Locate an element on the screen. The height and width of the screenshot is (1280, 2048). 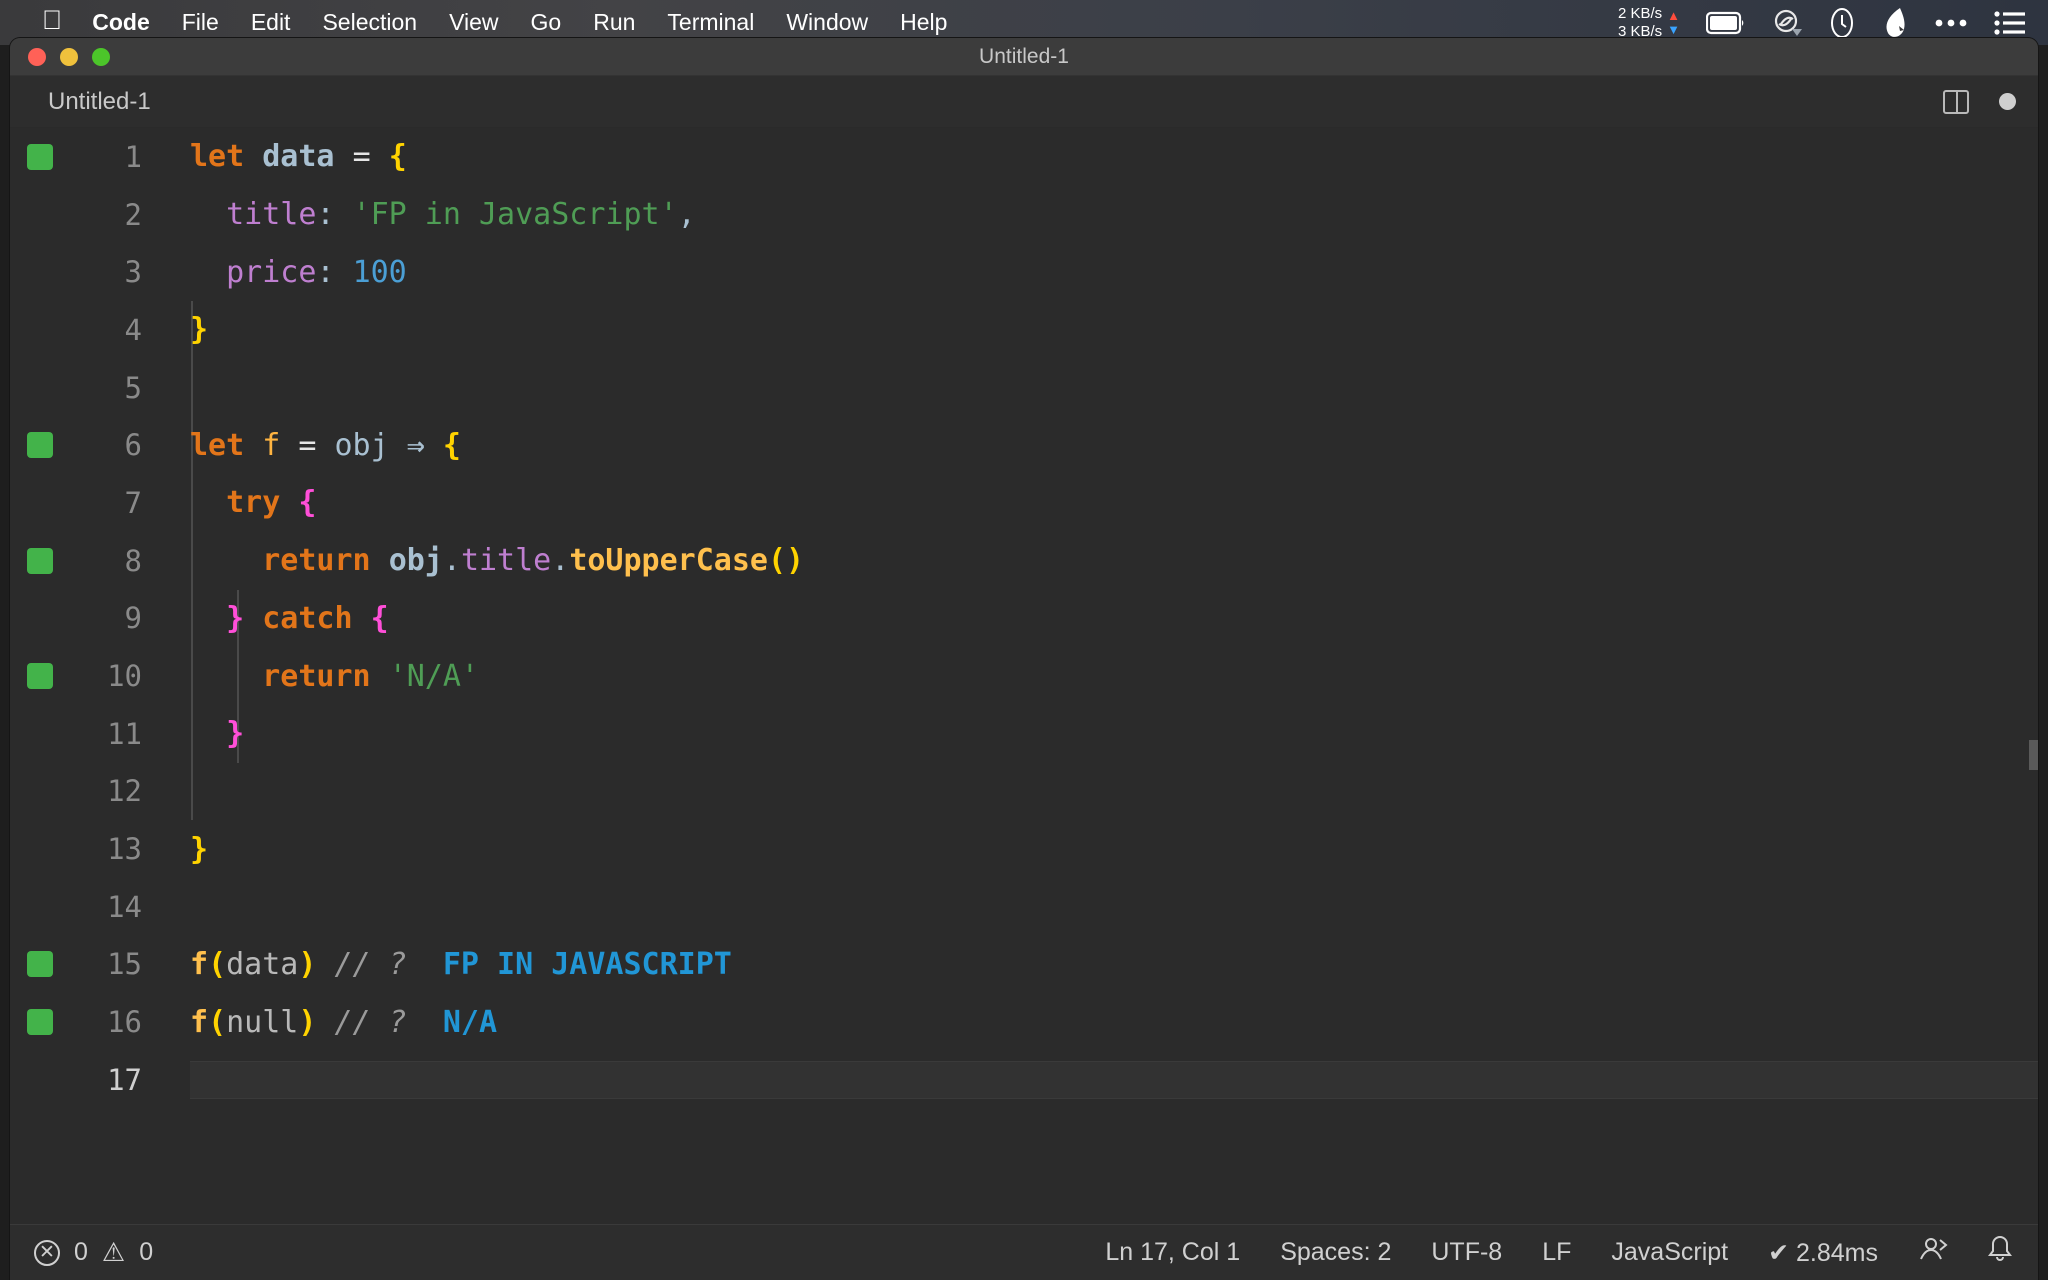
code-line: 10 return 'N/A' is located at coordinates (1024, 676).